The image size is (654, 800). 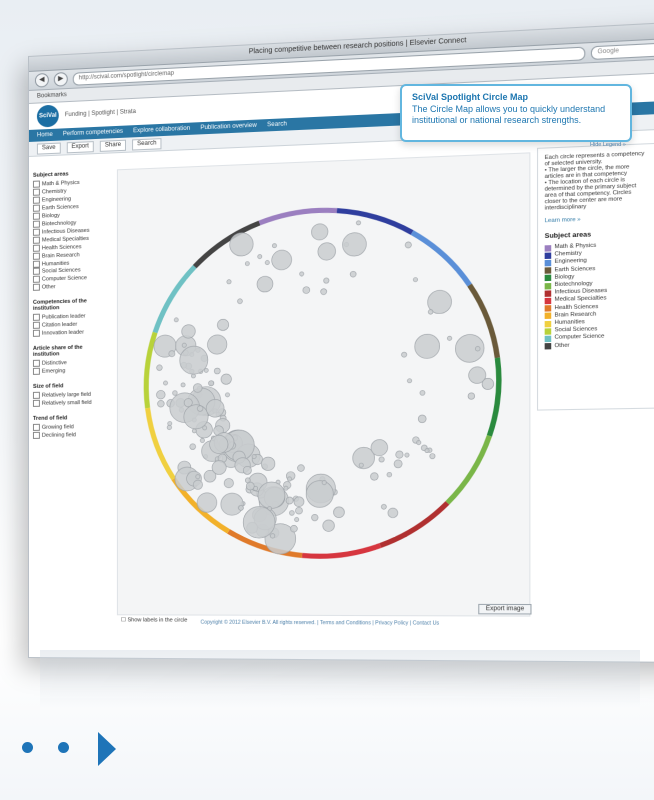 I want to click on nav-collaboration: Explore collaboration, so click(x=161, y=130).